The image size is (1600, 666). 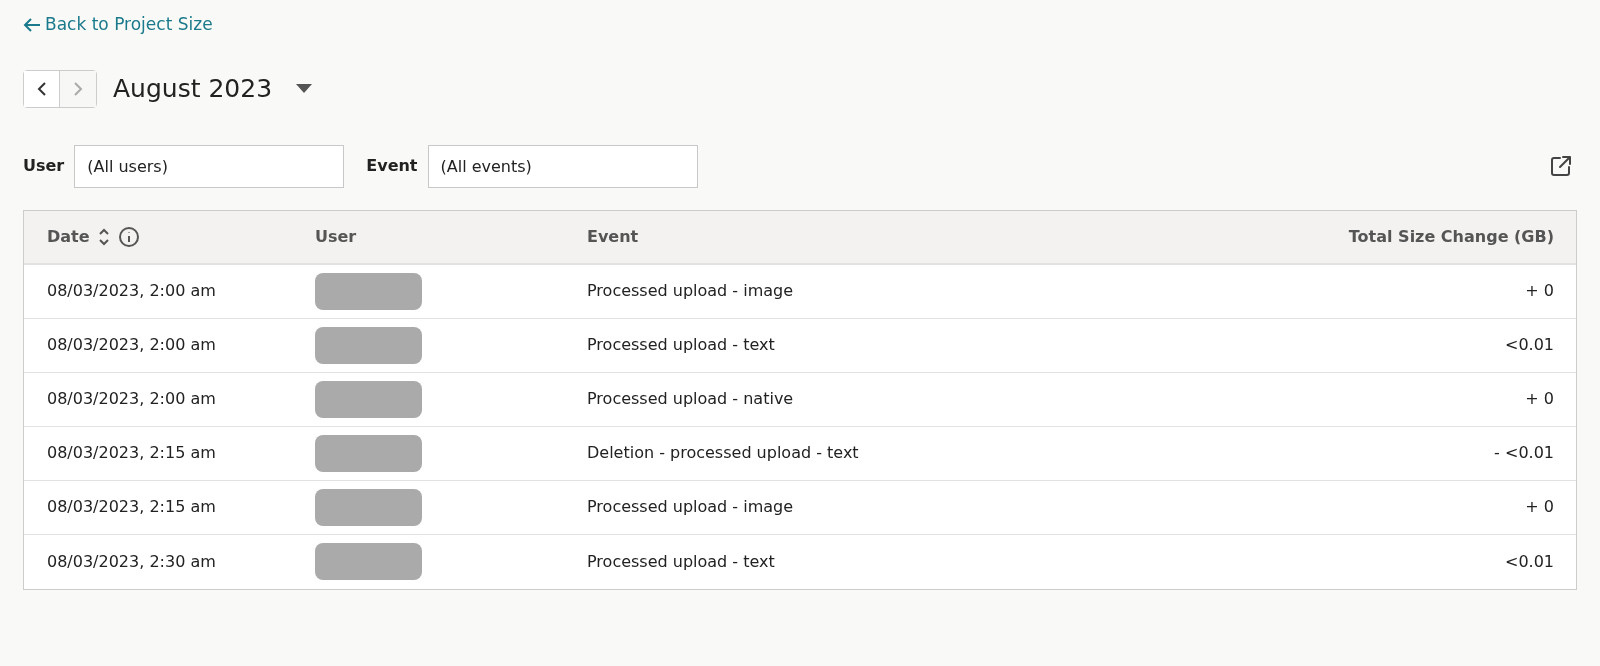 I want to click on caret-down-icon, so click(x=304, y=88).